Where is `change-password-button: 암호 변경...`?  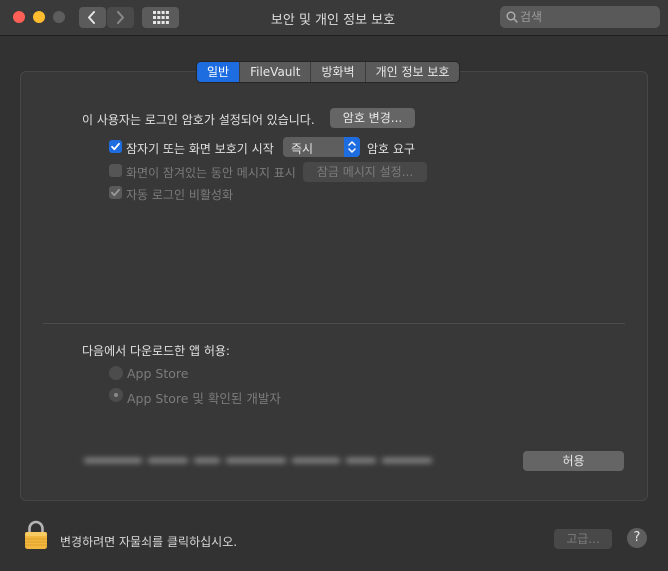
change-password-button: 암호 변경... is located at coordinates (372, 118).